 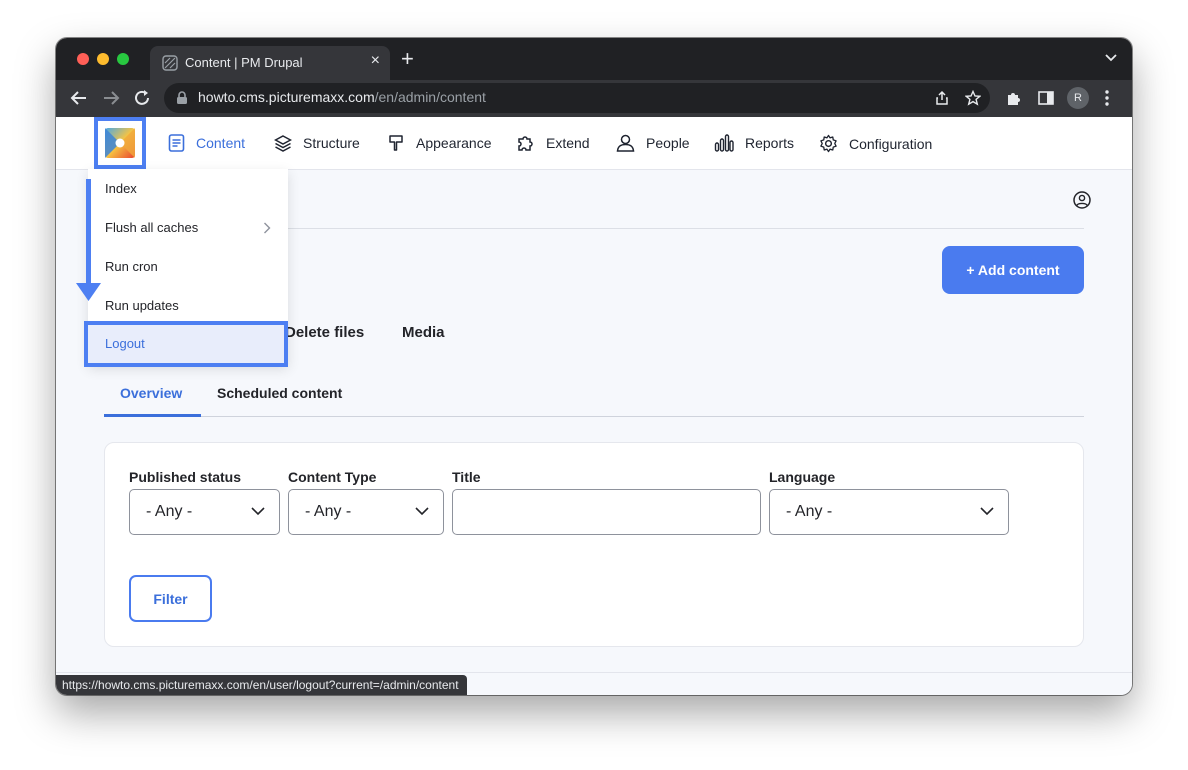 I want to click on side-panel-icon, so click(x=1046, y=98).